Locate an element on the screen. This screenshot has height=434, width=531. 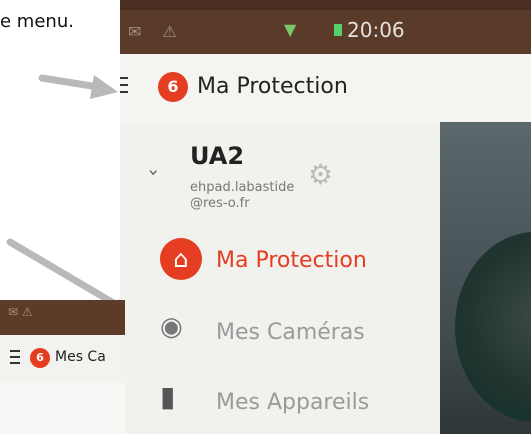
chevron-right-icon: › is located at coordinates (153, 172).